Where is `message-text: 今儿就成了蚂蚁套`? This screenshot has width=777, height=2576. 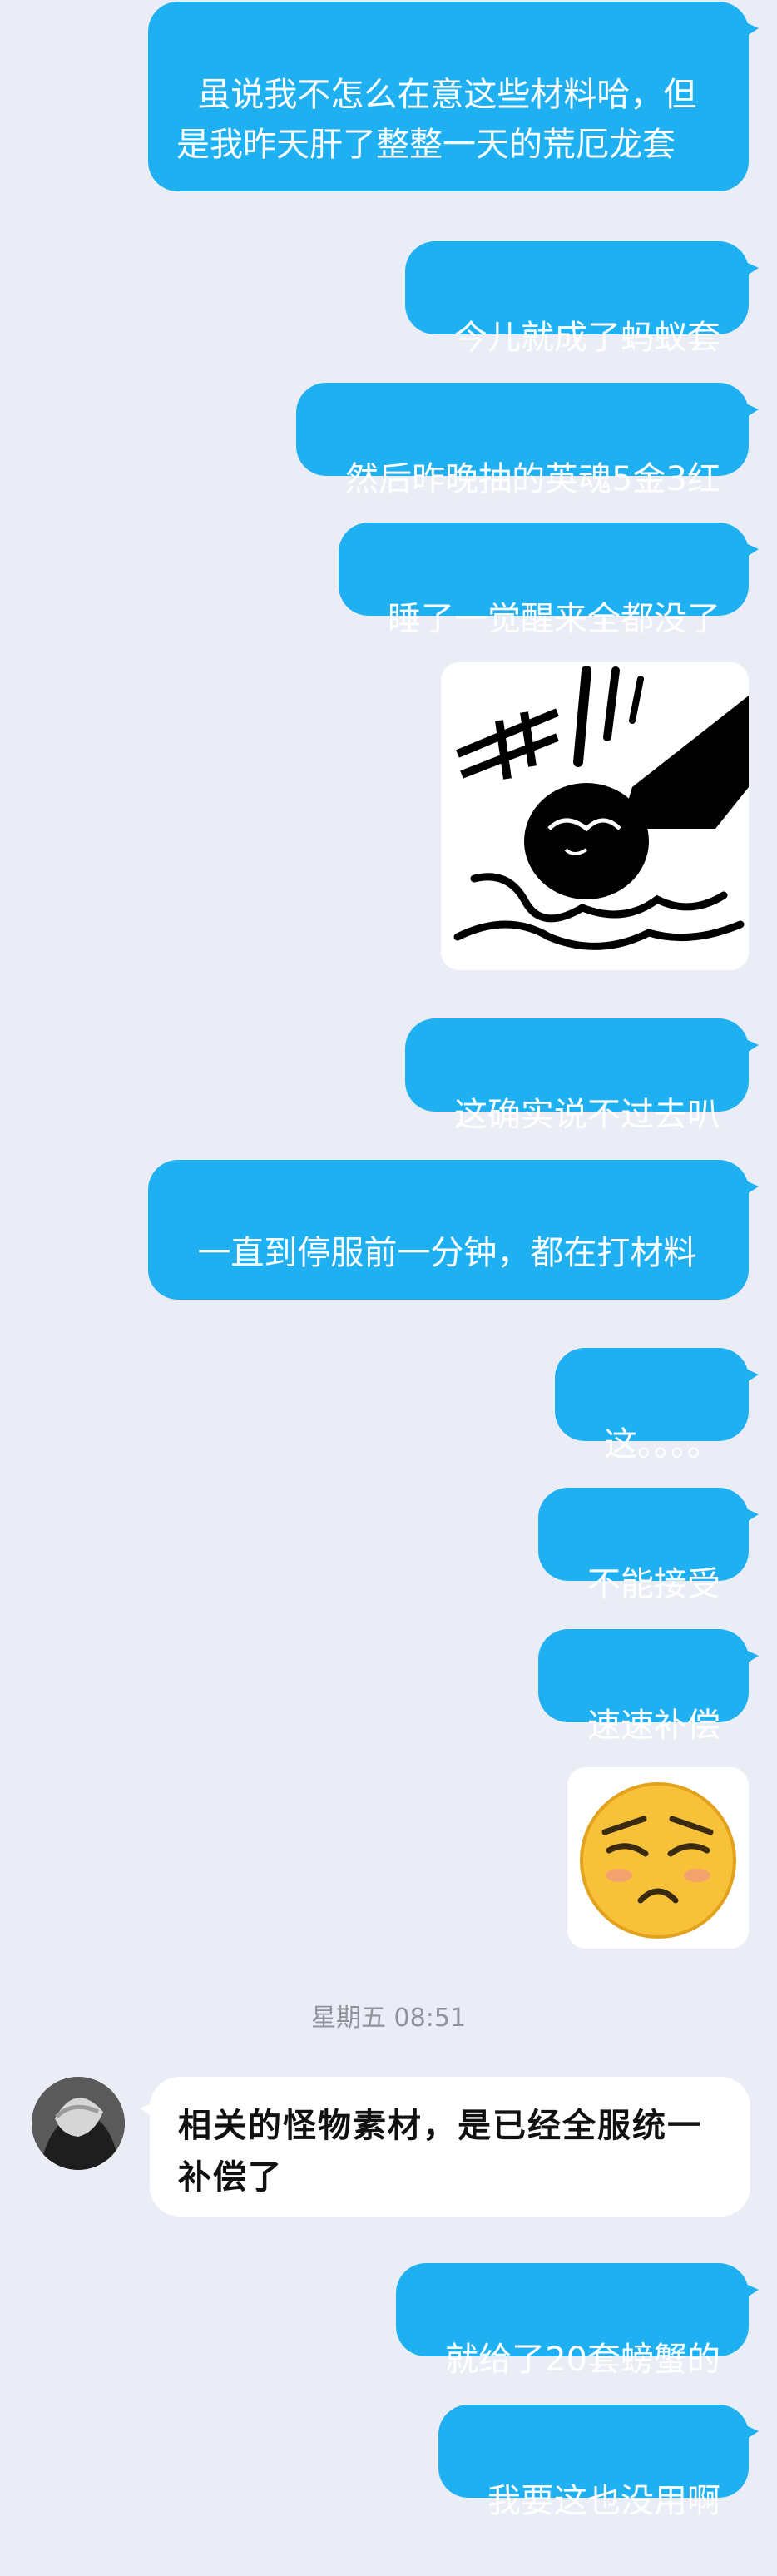
message-text: 今儿就成了蚂蚁套 is located at coordinates (587, 338).